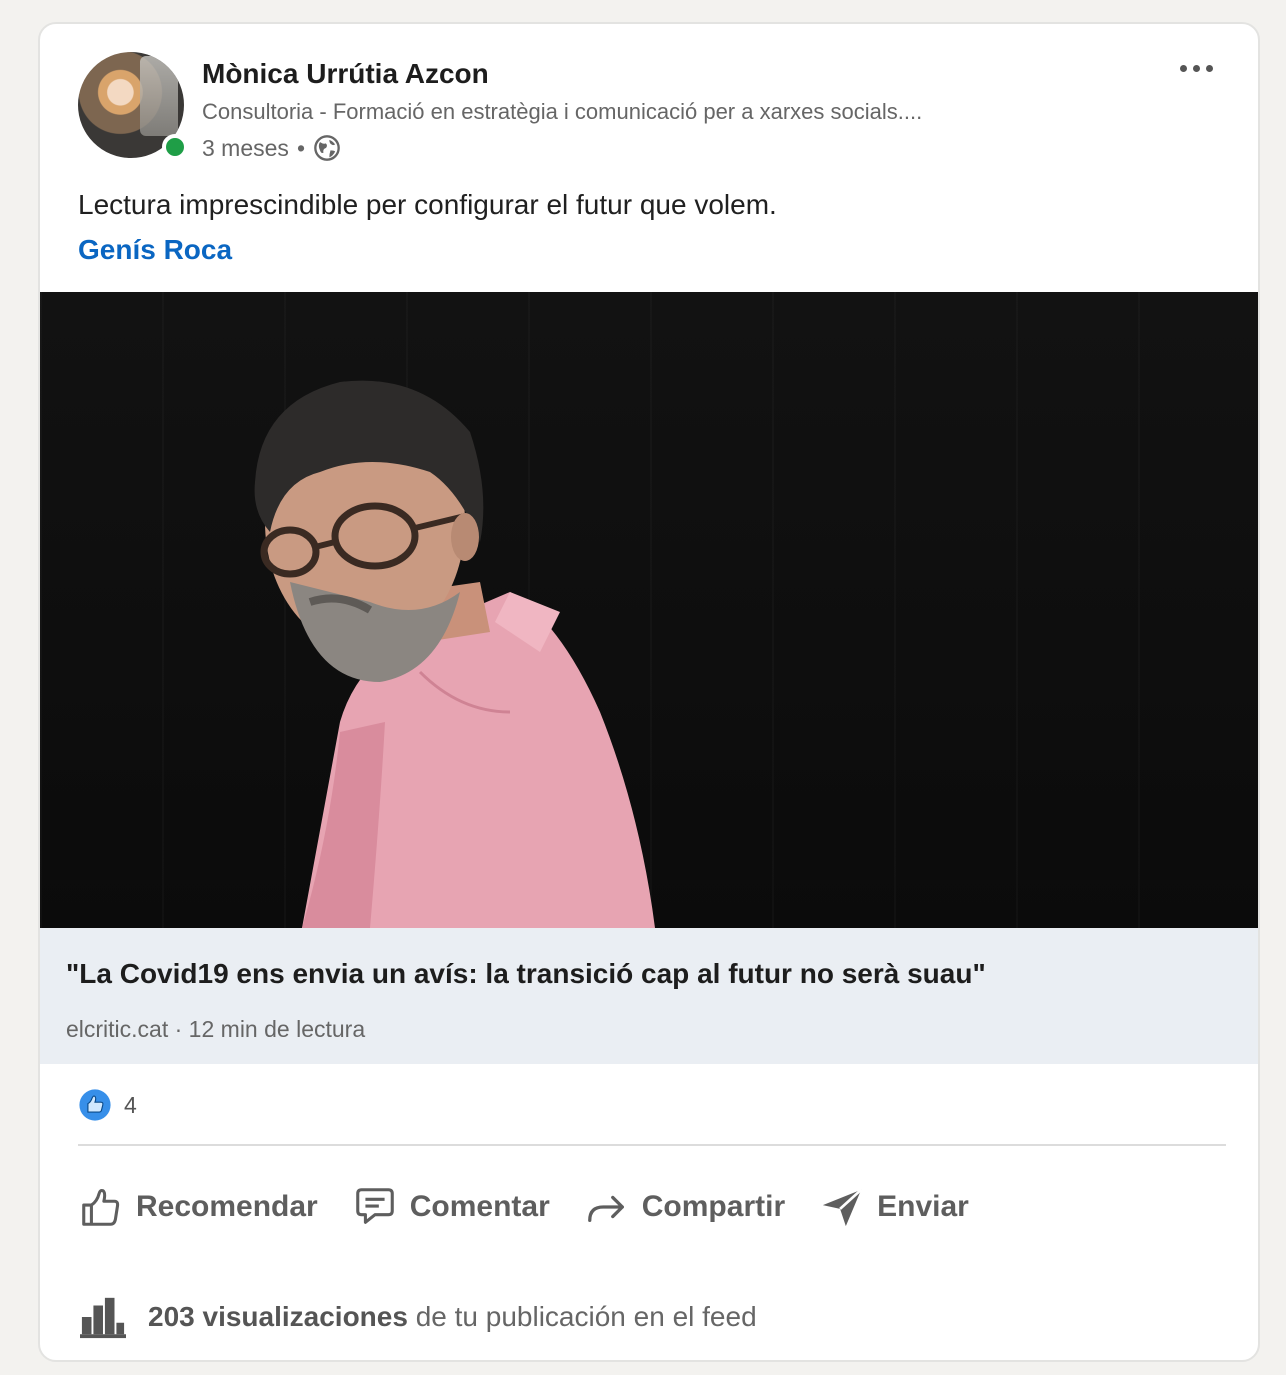 This screenshot has width=1286, height=1375. Describe the element at coordinates (245, 147) in the screenshot. I see `post-time: 3 meses` at that location.